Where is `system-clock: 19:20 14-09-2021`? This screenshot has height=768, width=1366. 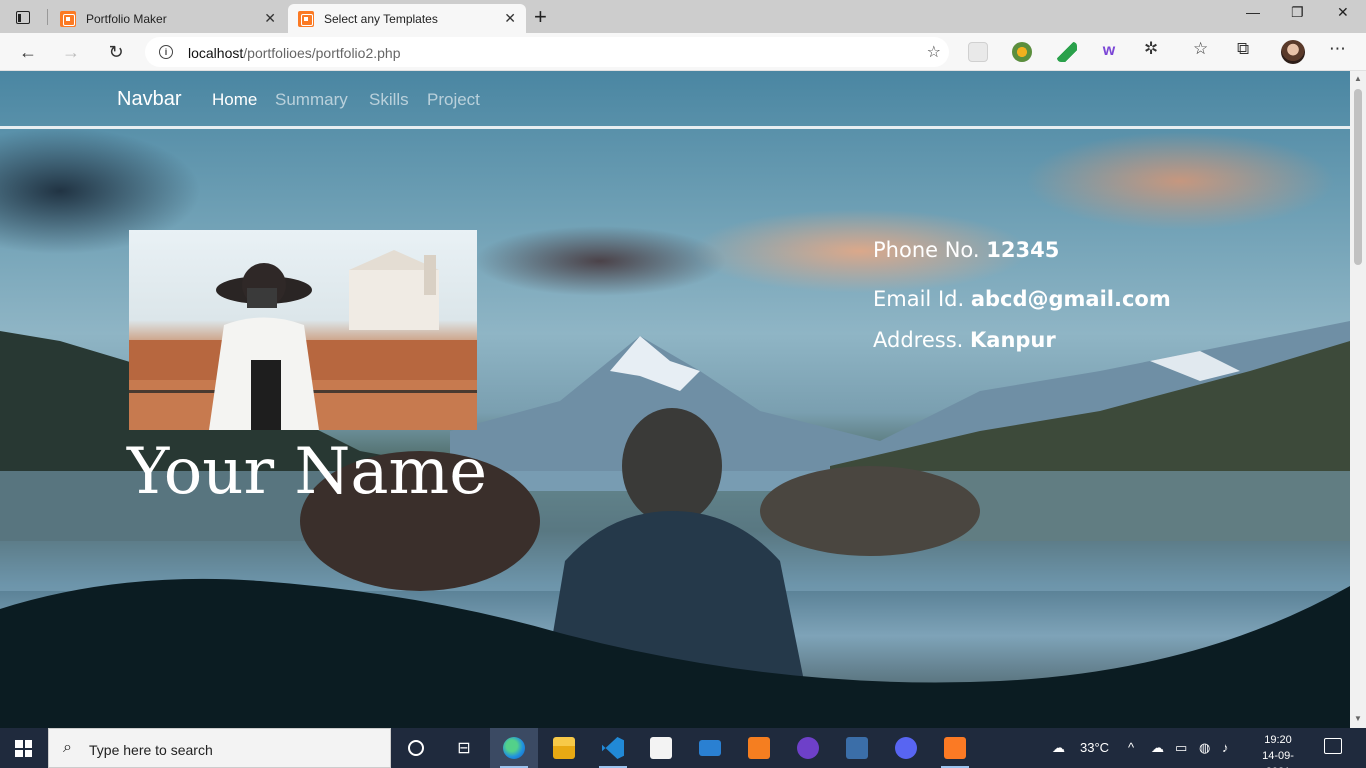 system-clock: 19:20 14-09-2021 is located at coordinates (1278, 750).